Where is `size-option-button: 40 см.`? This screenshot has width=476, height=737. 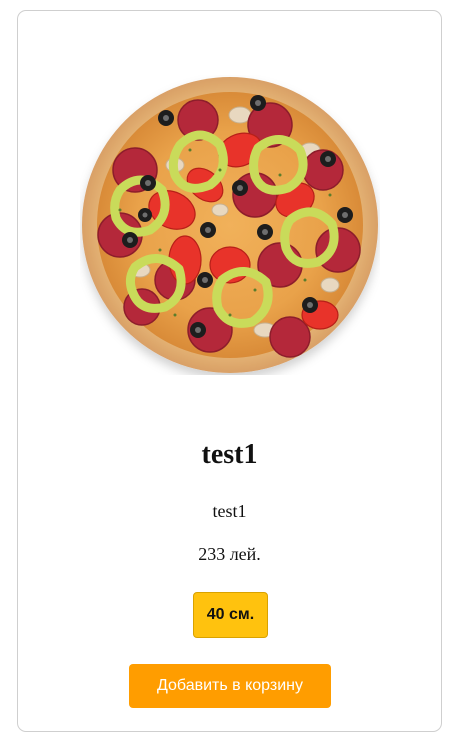 size-option-button: 40 см. is located at coordinates (230, 615).